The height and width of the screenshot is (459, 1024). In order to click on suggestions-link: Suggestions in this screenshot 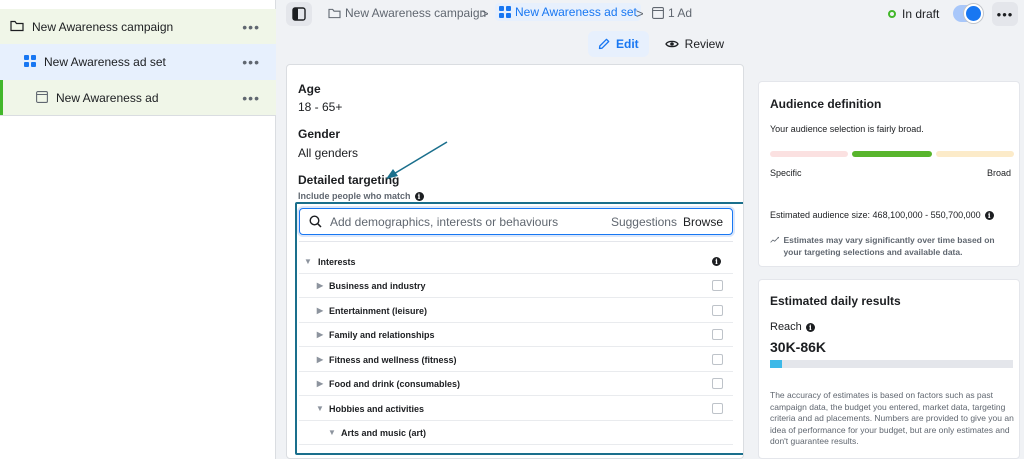, I will do `click(644, 222)`.